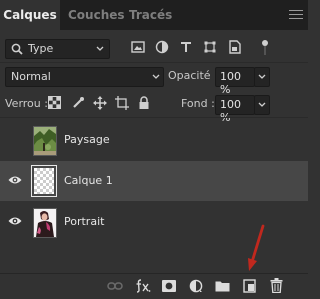 Image resolution: width=320 pixels, height=299 pixels. What do you see at coordinates (41, 48) in the screenshot?
I see `filter-kind-label: Type` at bounding box center [41, 48].